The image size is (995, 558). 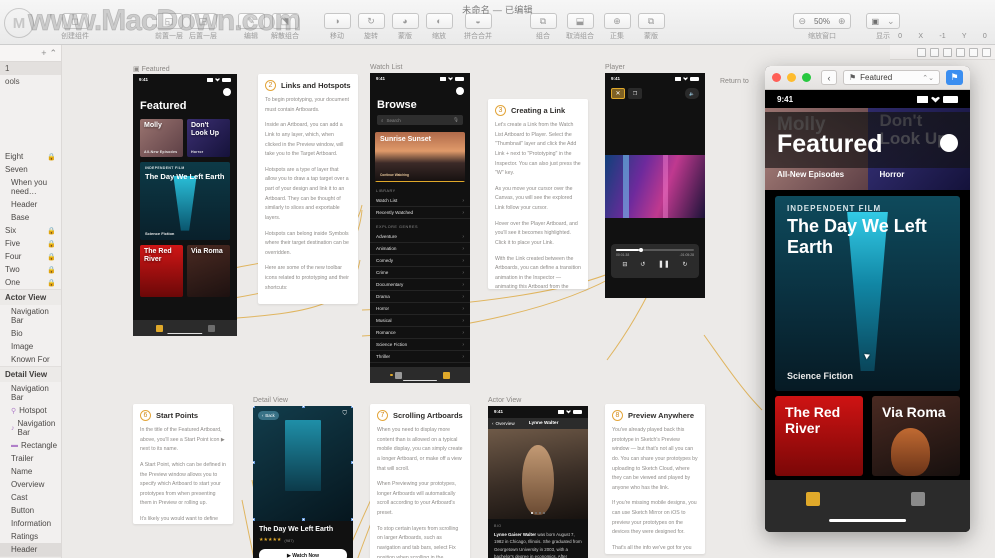 I want to click on page-item-1: 1, so click(x=30, y=68).